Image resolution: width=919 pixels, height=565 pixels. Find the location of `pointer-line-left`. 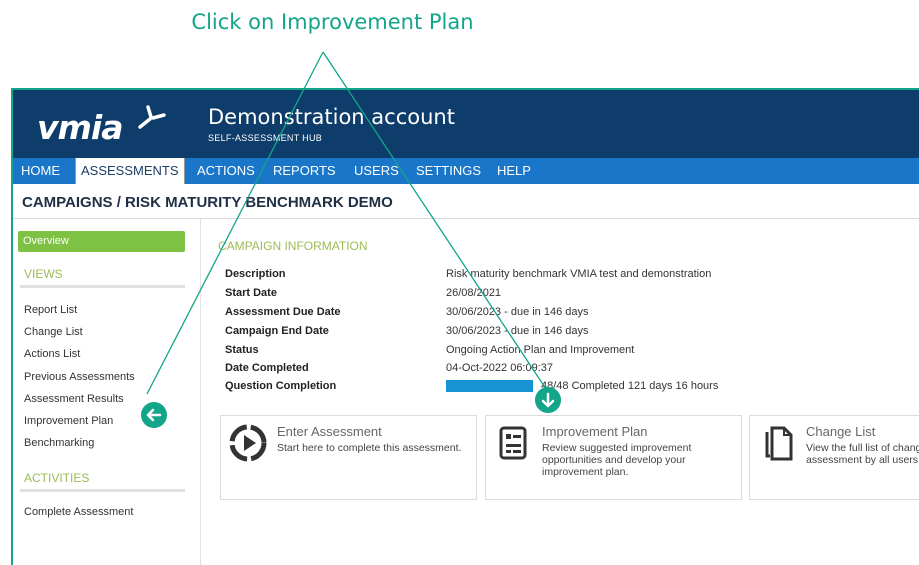

pointer-line-left is located at coordinates (235, 223).